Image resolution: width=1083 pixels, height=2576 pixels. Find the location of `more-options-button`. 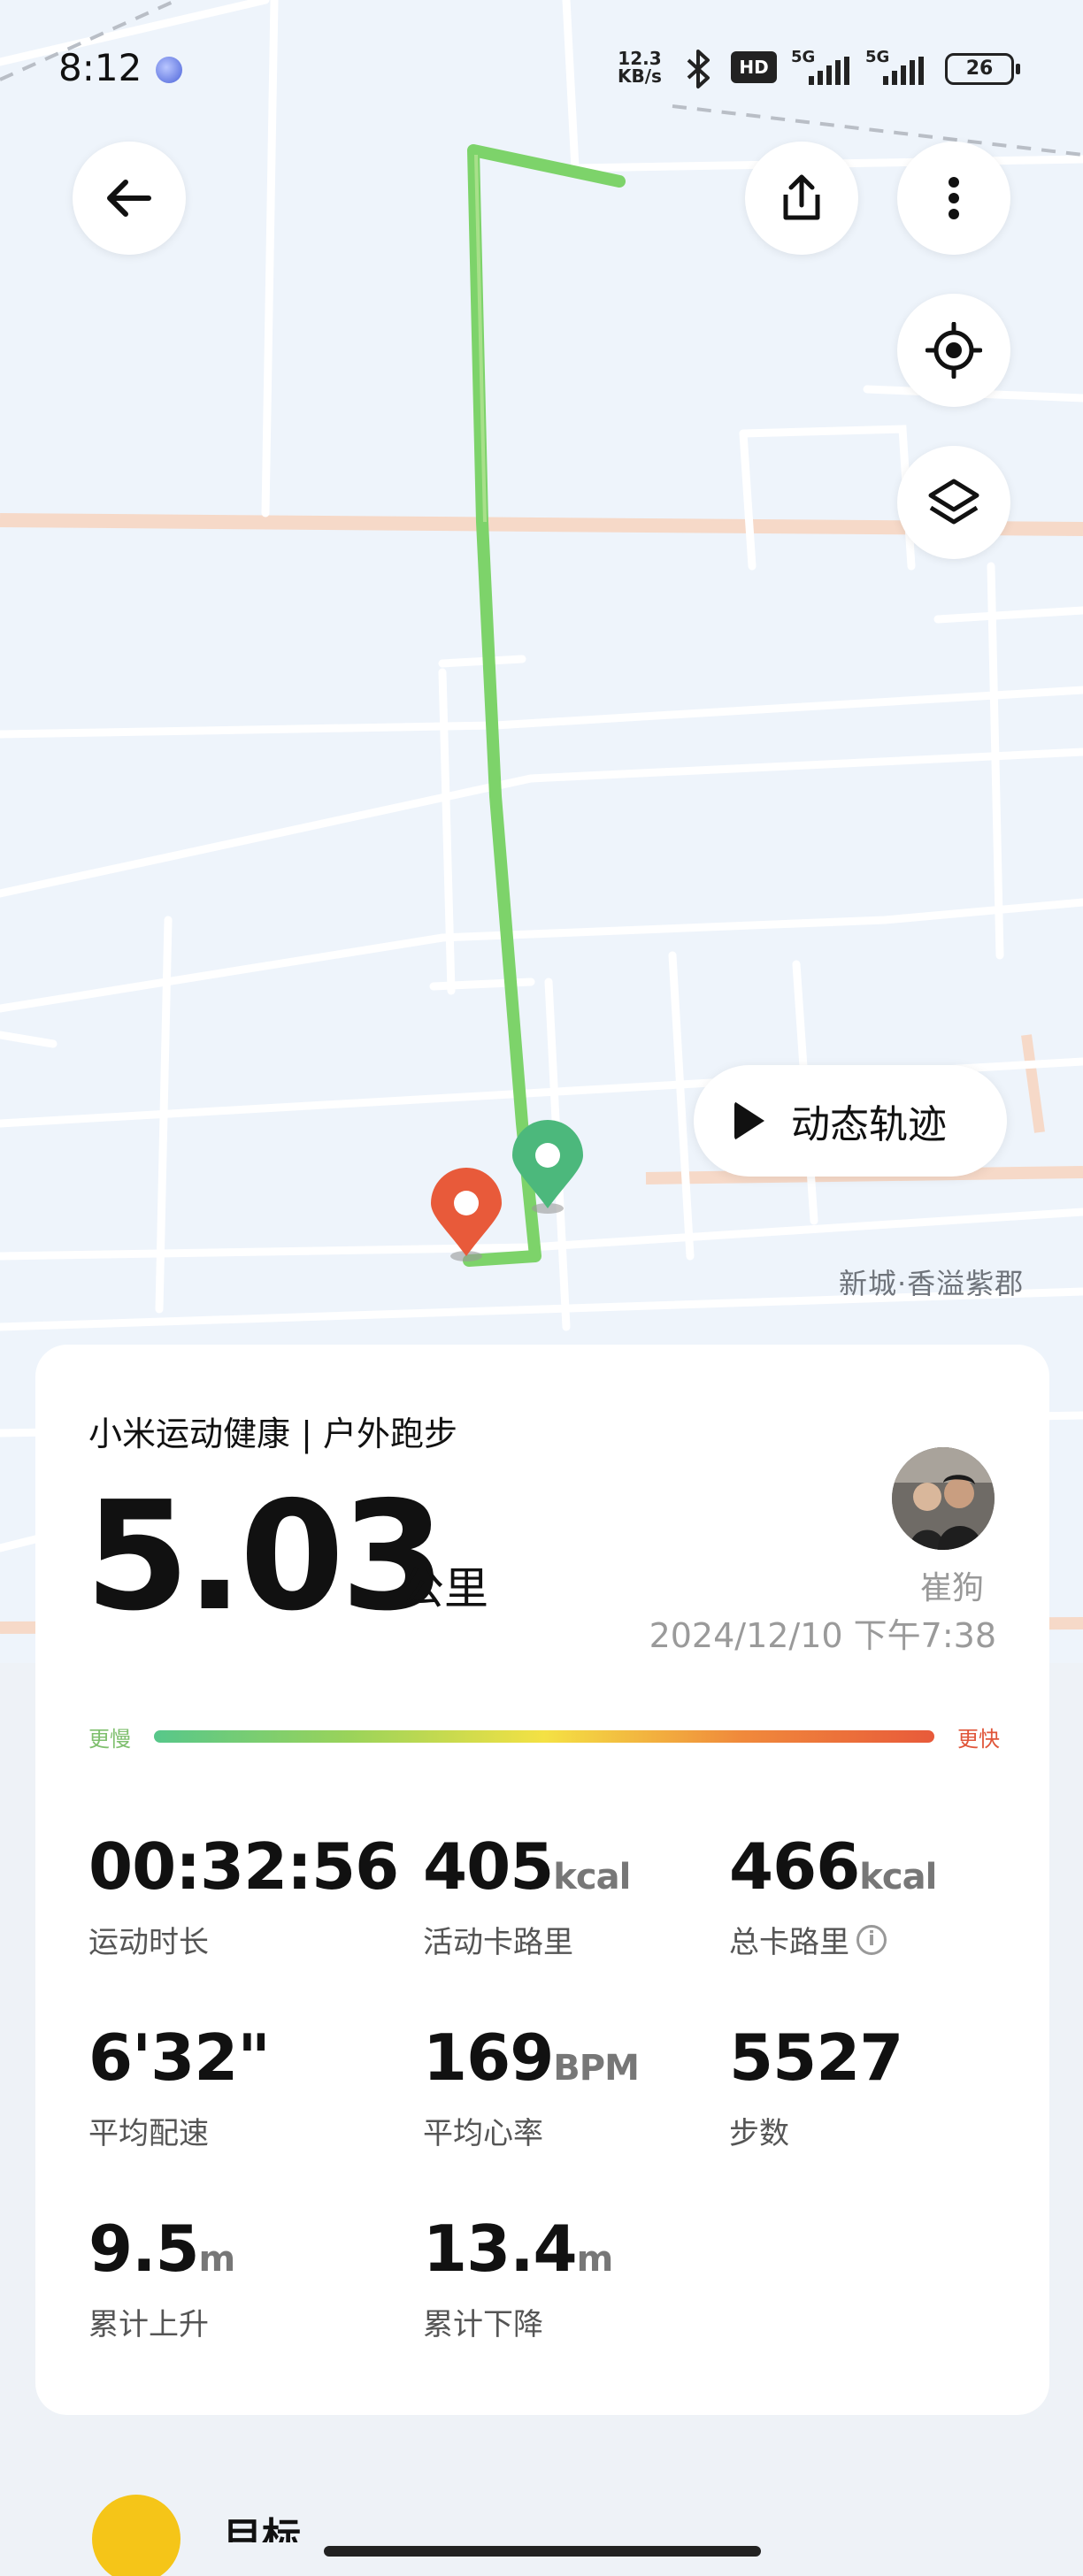

more-options-button is located at coordinates (953, 198).